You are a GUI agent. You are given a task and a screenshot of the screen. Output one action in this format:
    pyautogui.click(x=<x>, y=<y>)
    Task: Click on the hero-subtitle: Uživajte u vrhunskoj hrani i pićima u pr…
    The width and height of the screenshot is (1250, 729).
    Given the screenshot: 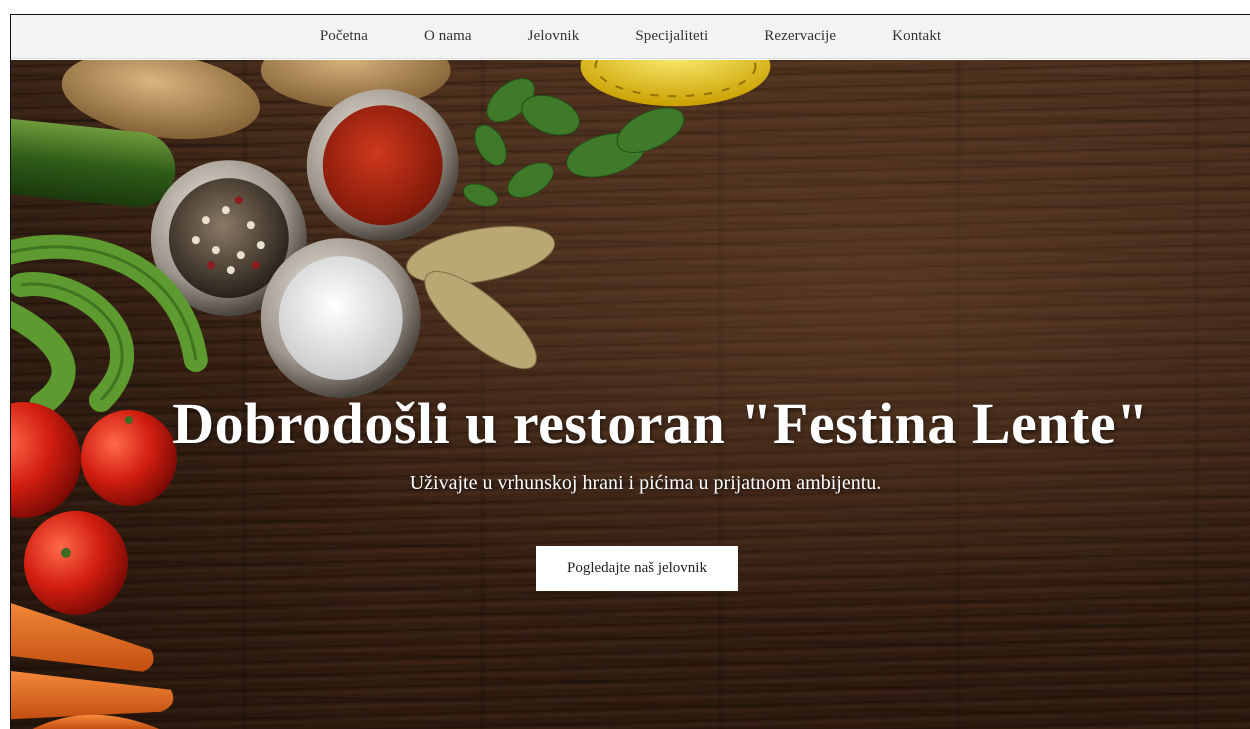 What is the action you would take?
    pyautogui.click(x=645, y=483)
    